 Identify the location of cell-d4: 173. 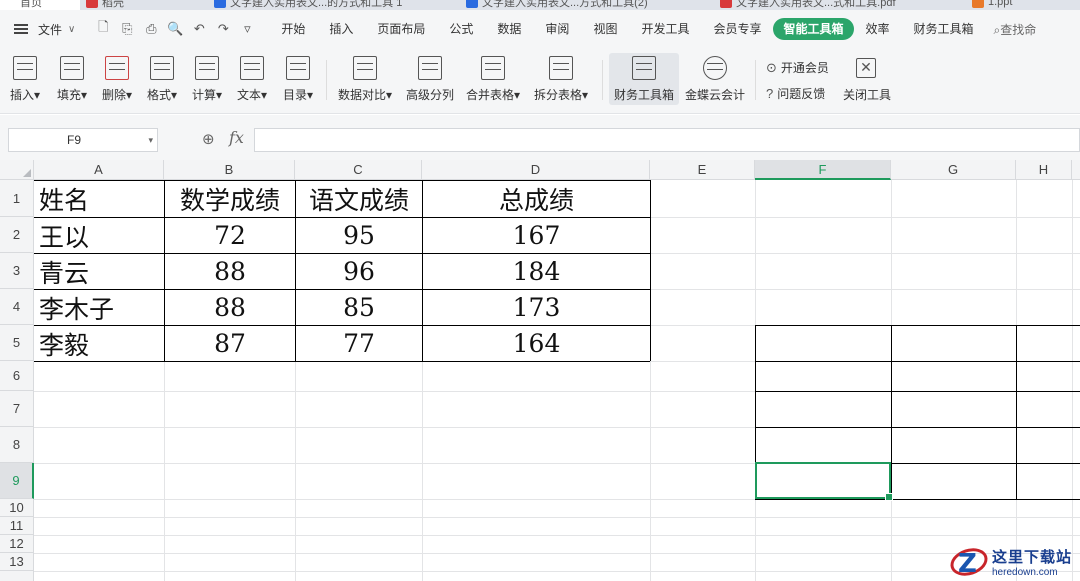
(536, 307).